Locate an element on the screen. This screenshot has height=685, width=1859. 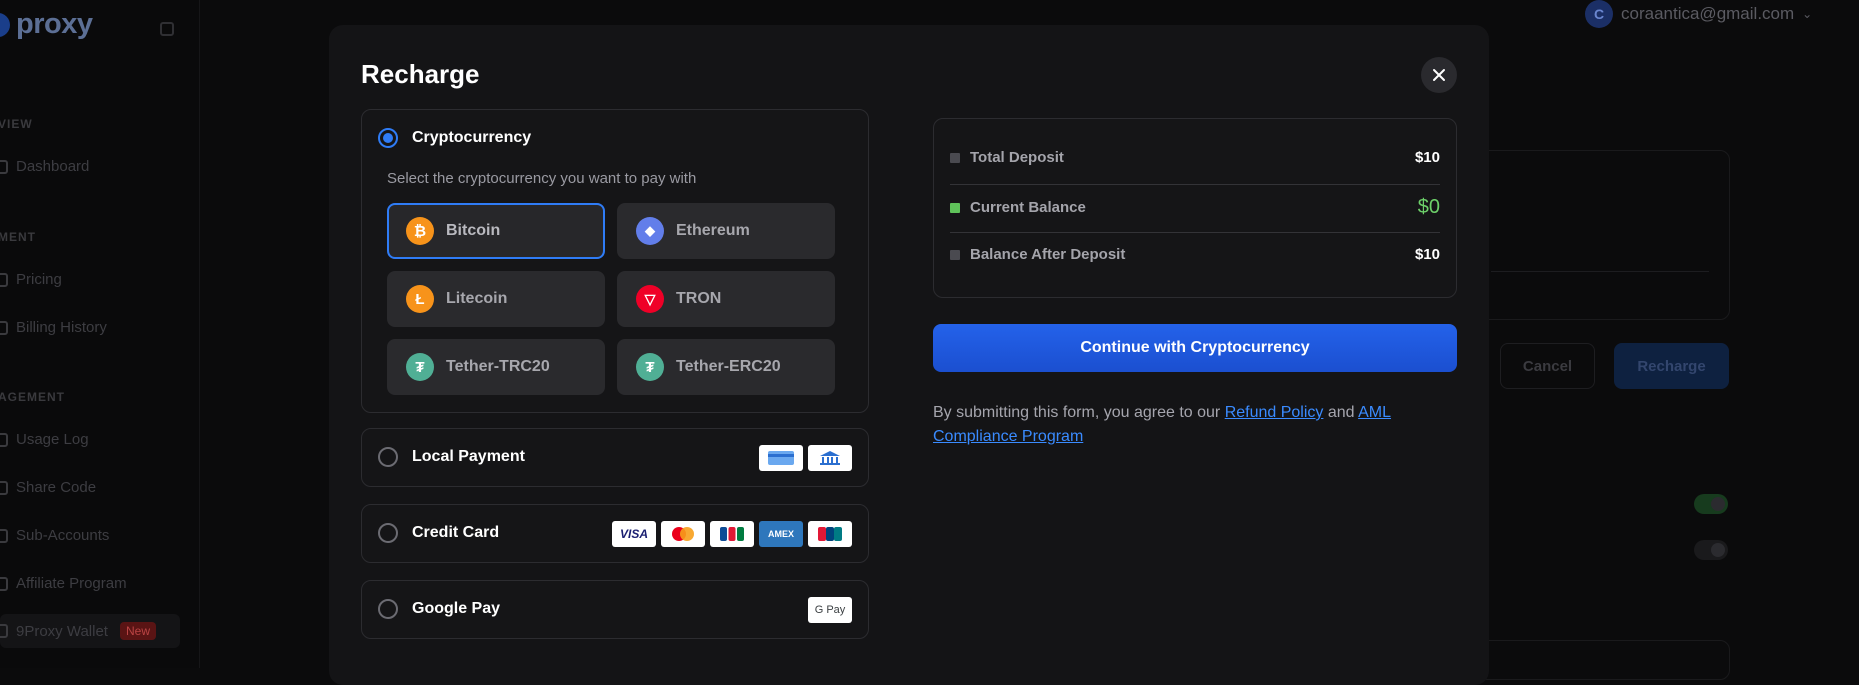
coin-option-bitcoin: ₿ Bitcoin is located at coordinates (496, 231).